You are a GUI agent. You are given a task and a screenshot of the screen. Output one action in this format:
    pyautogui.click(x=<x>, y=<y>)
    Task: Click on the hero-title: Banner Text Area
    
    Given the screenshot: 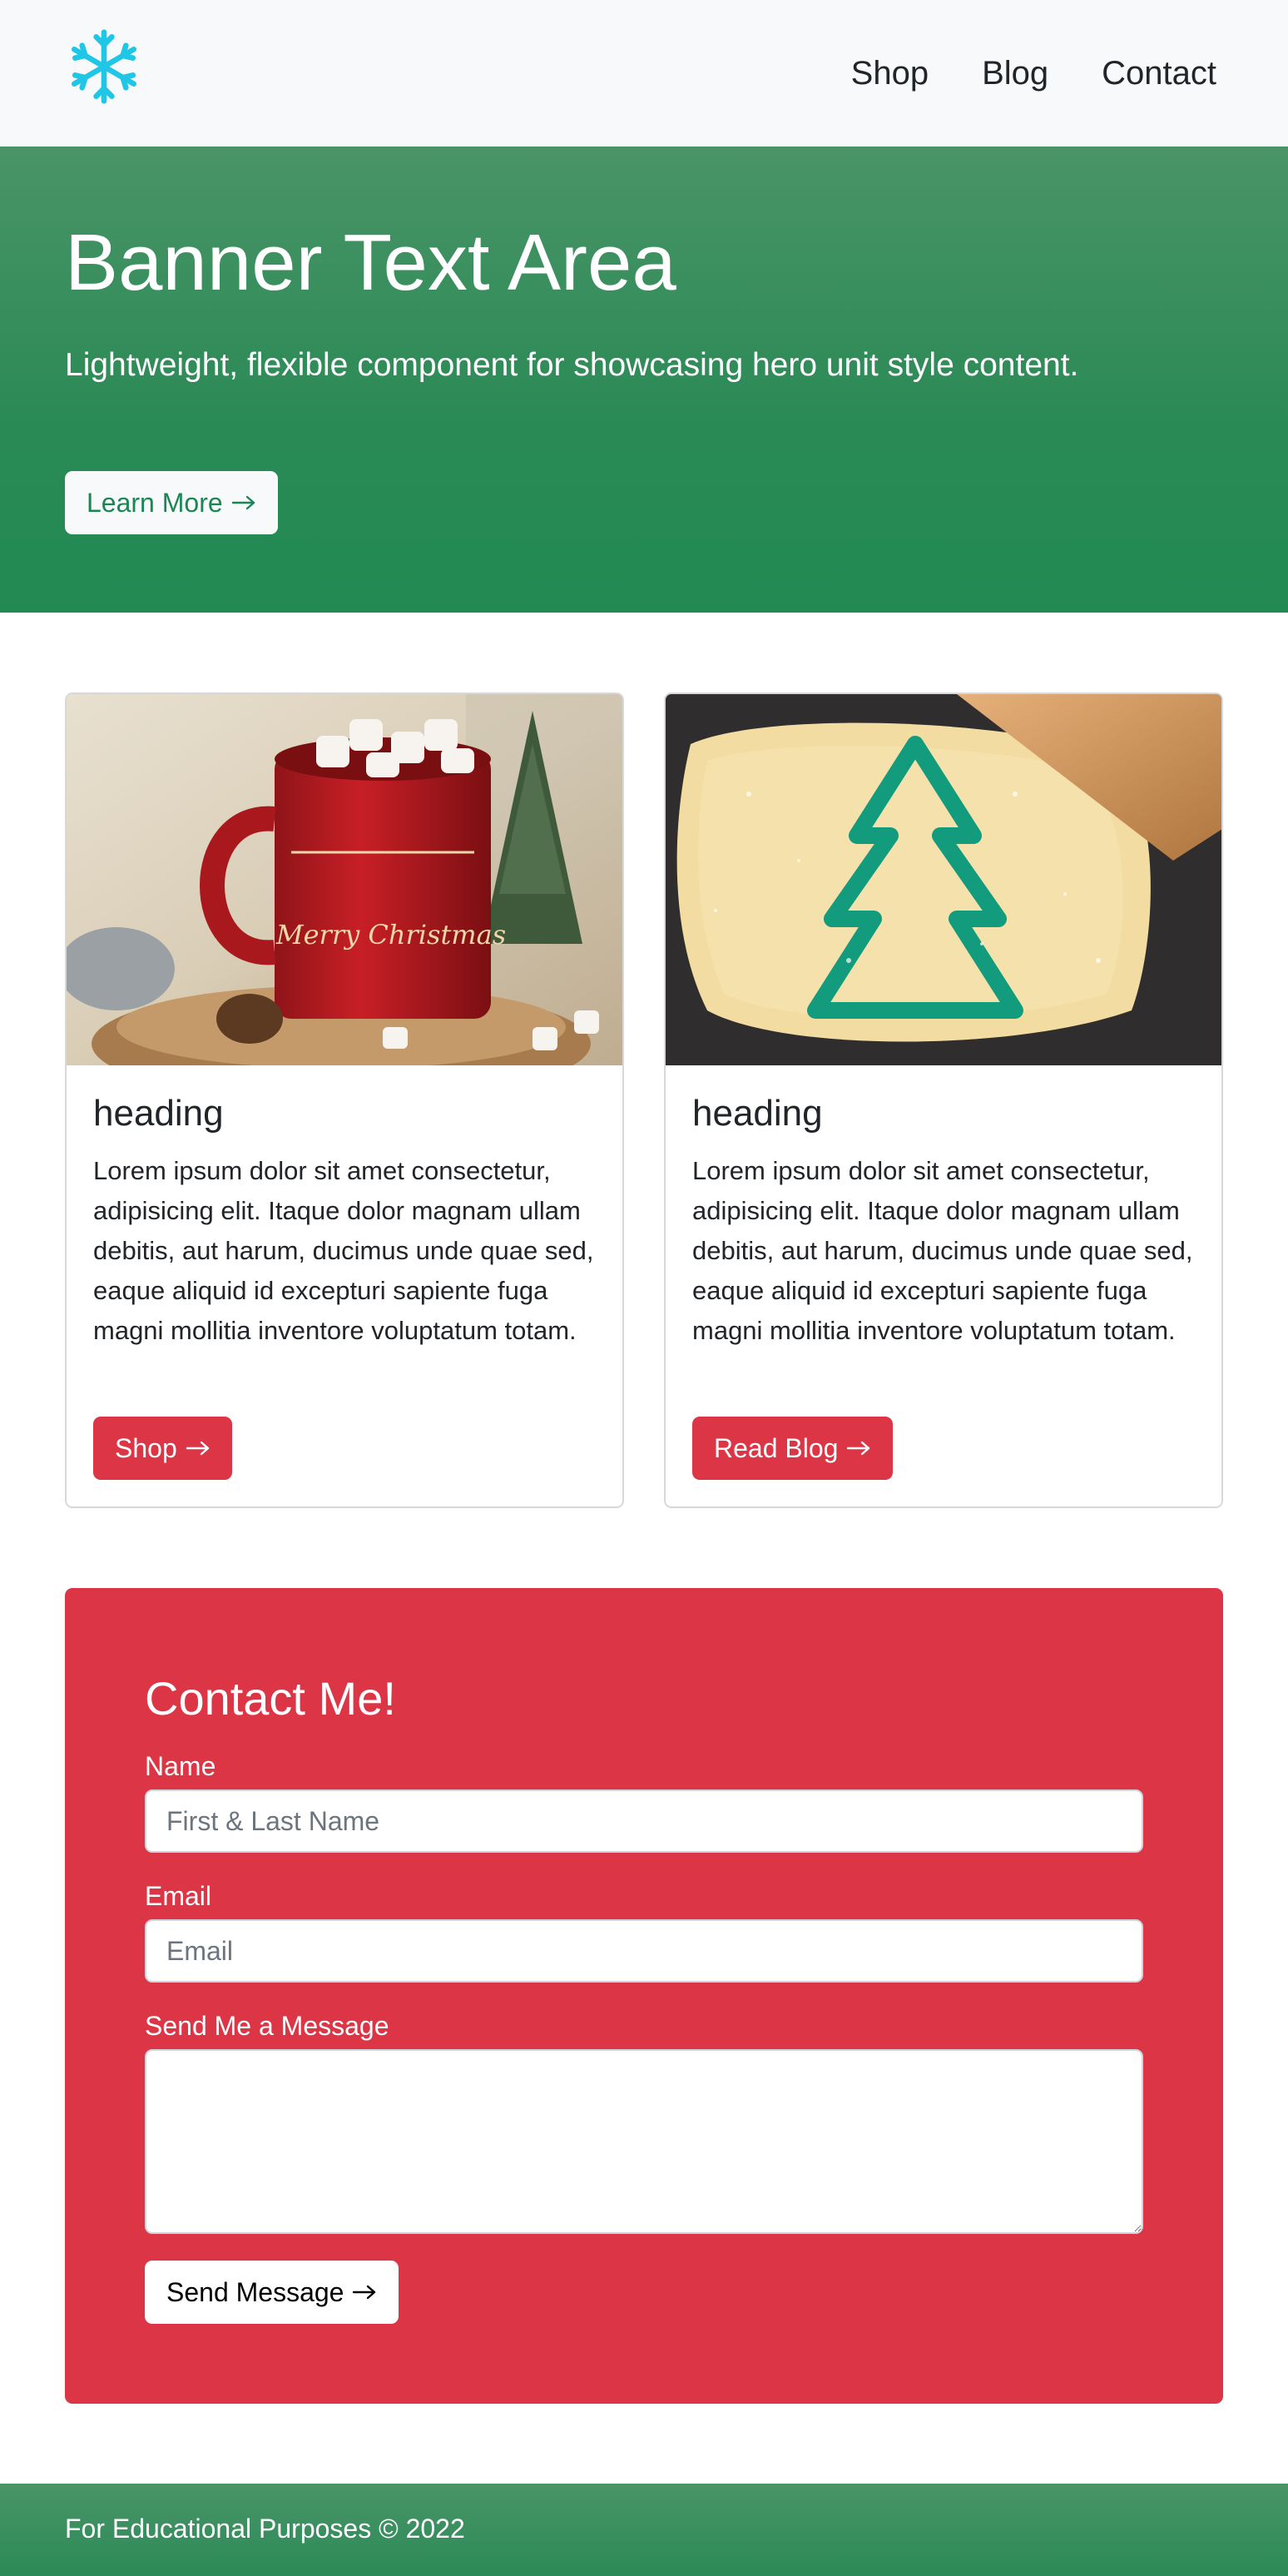 What is the action you would take?
    pyautogui.click(x=370, y=262)
    